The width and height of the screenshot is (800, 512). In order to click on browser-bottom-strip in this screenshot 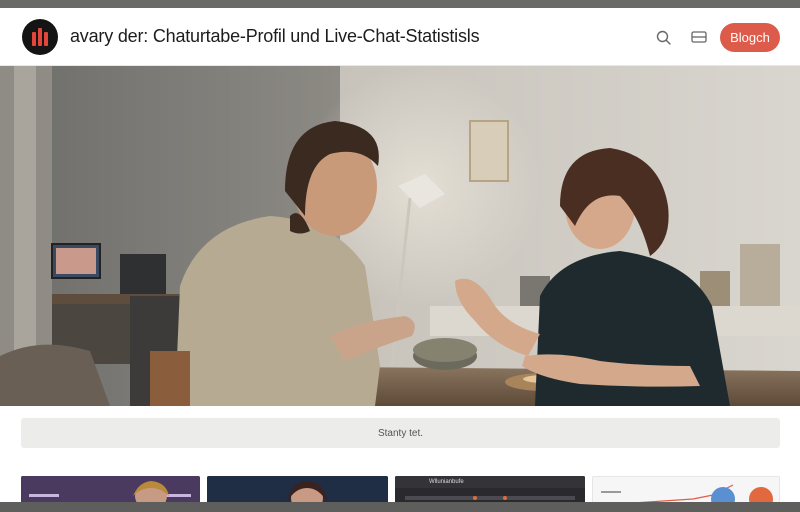, I will do `click(400, 507)`.